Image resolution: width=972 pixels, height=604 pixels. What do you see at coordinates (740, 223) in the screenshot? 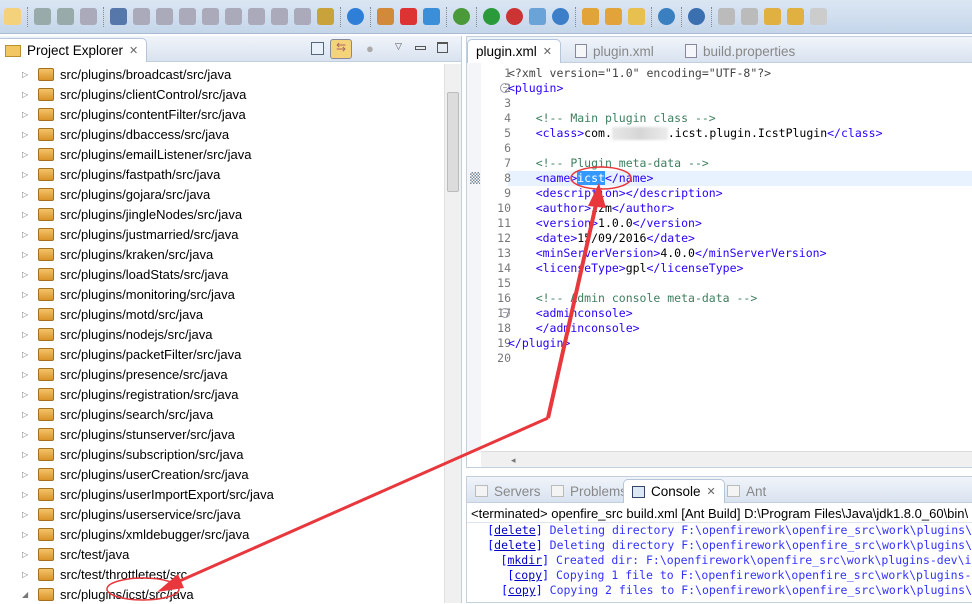
I see `code-line: <version>1.0.0</version>` at bounding box center [740, 223].